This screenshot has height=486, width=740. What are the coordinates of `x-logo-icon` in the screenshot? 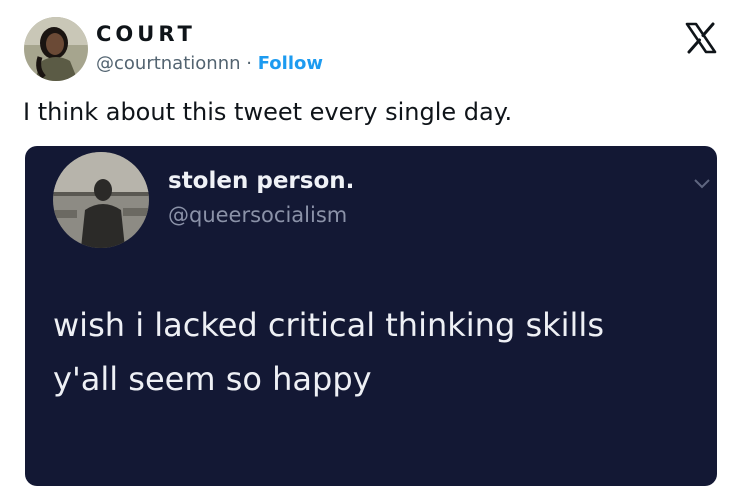 It's located at (701, 38).